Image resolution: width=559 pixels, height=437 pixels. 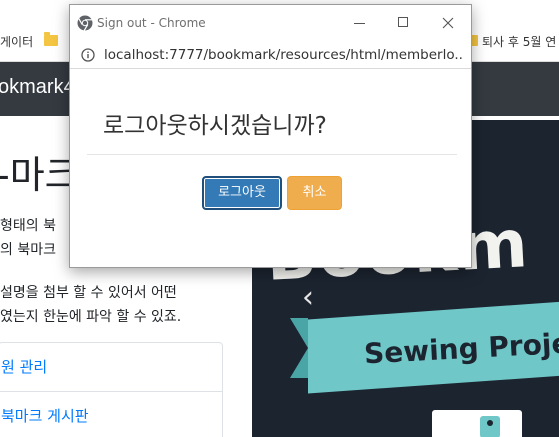 What do you see at coordinates (88, 55) in the screenshot?
I see `info-icon` at bounding box center [88, 55].